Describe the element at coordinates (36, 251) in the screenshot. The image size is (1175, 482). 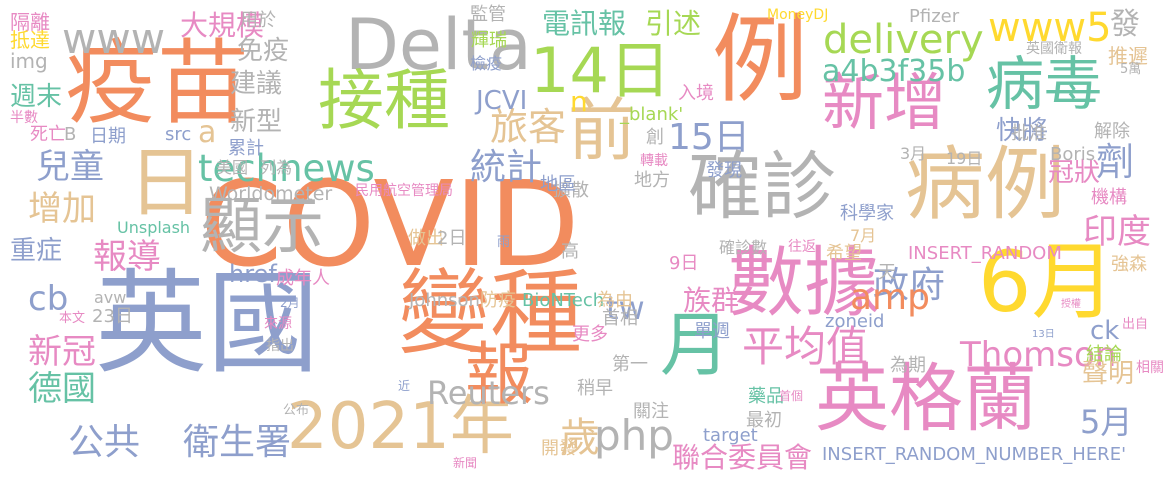
I see `word-cloud-term: 重症` at that location.